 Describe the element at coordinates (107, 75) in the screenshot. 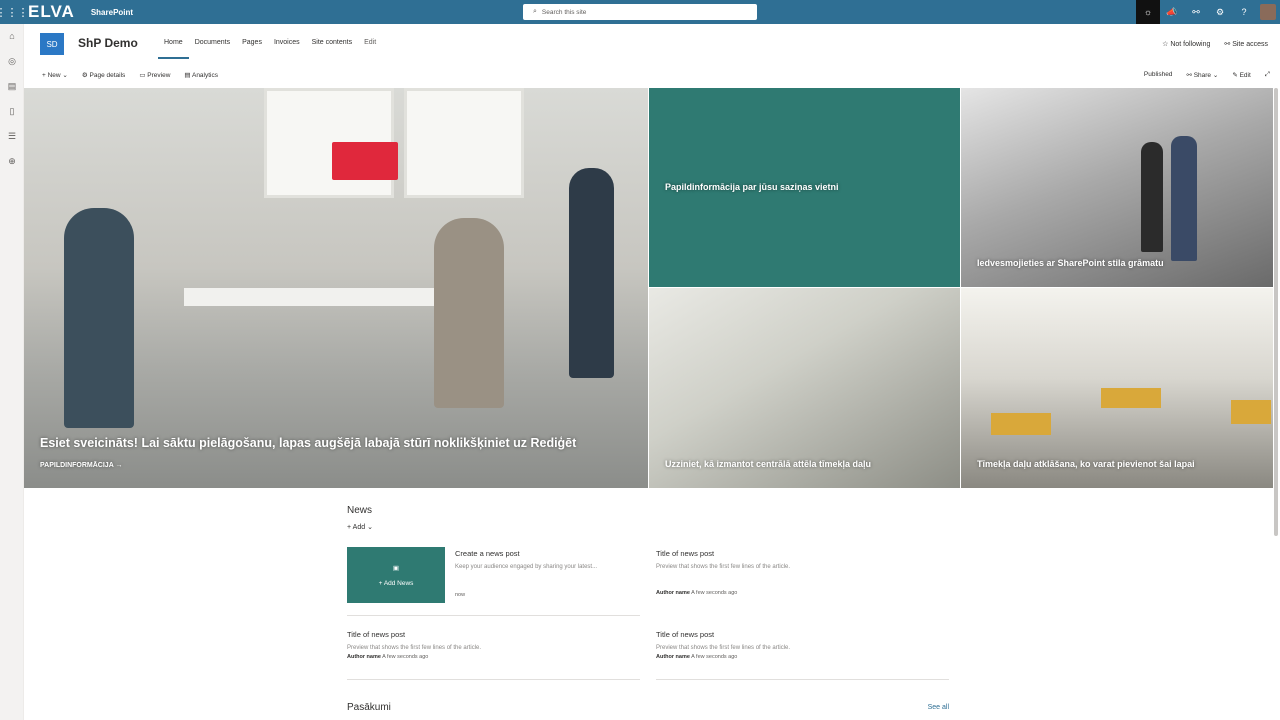

I see `page-details-label: Page details` at that location.